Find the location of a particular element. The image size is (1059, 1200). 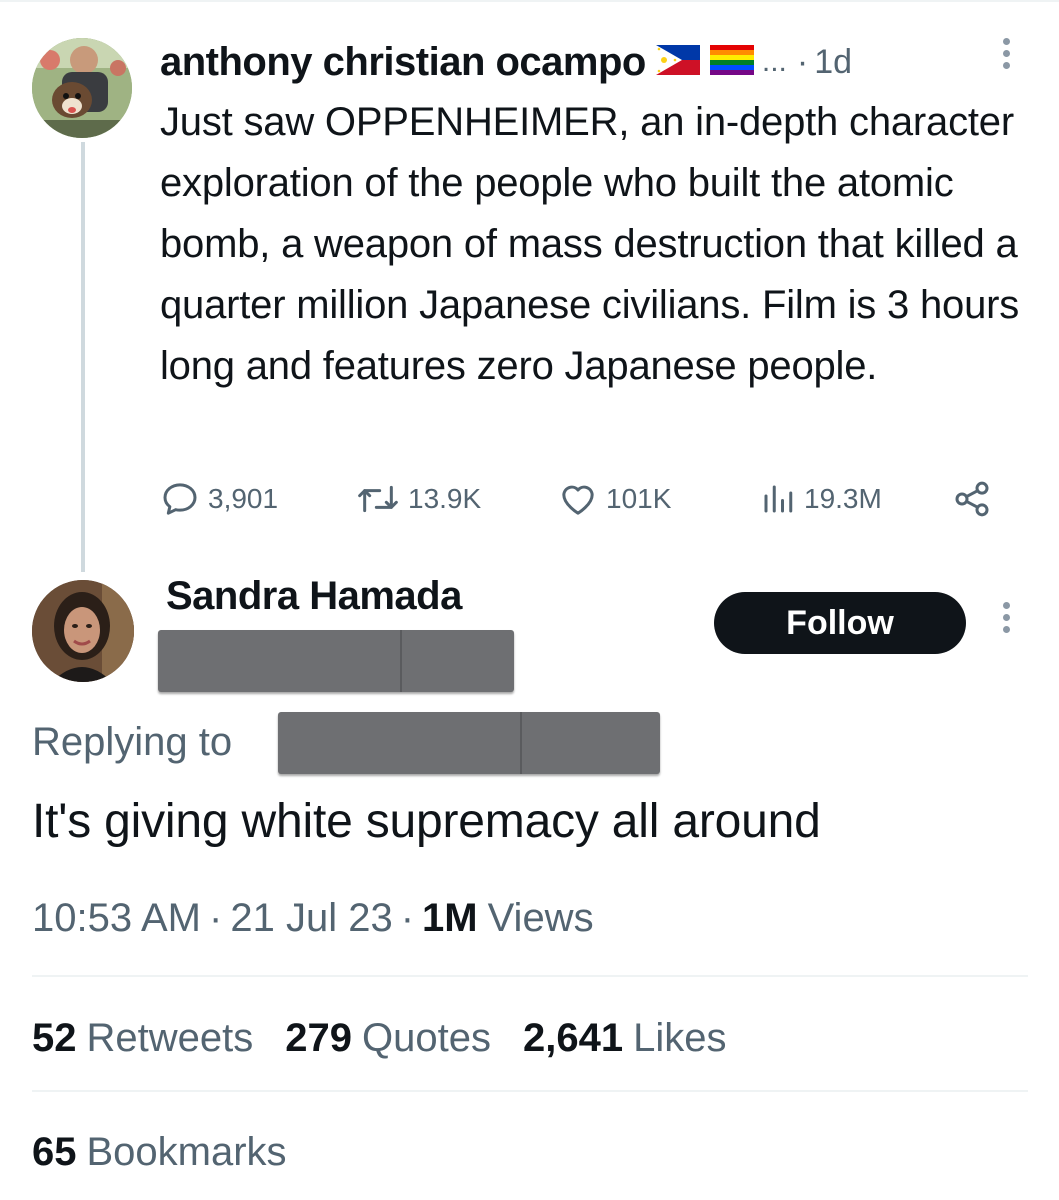

likes-count: 2,641 is located at coordinates (573, 1037).